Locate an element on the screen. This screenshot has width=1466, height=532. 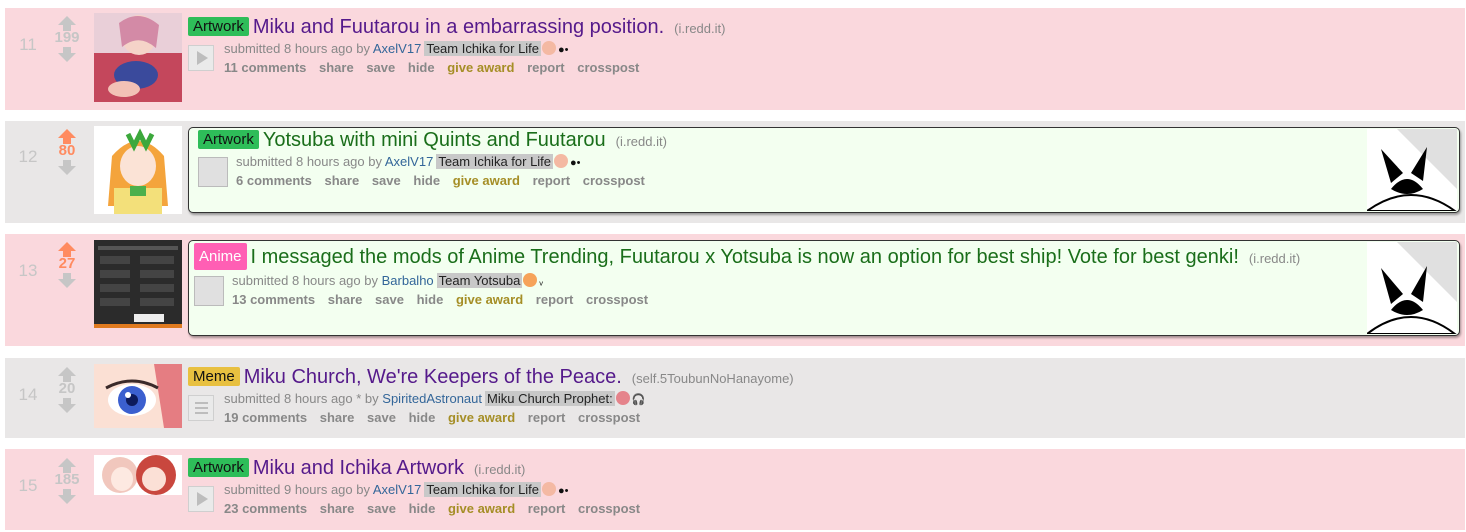
post-score: 185 is located at coordinates (67, 479).